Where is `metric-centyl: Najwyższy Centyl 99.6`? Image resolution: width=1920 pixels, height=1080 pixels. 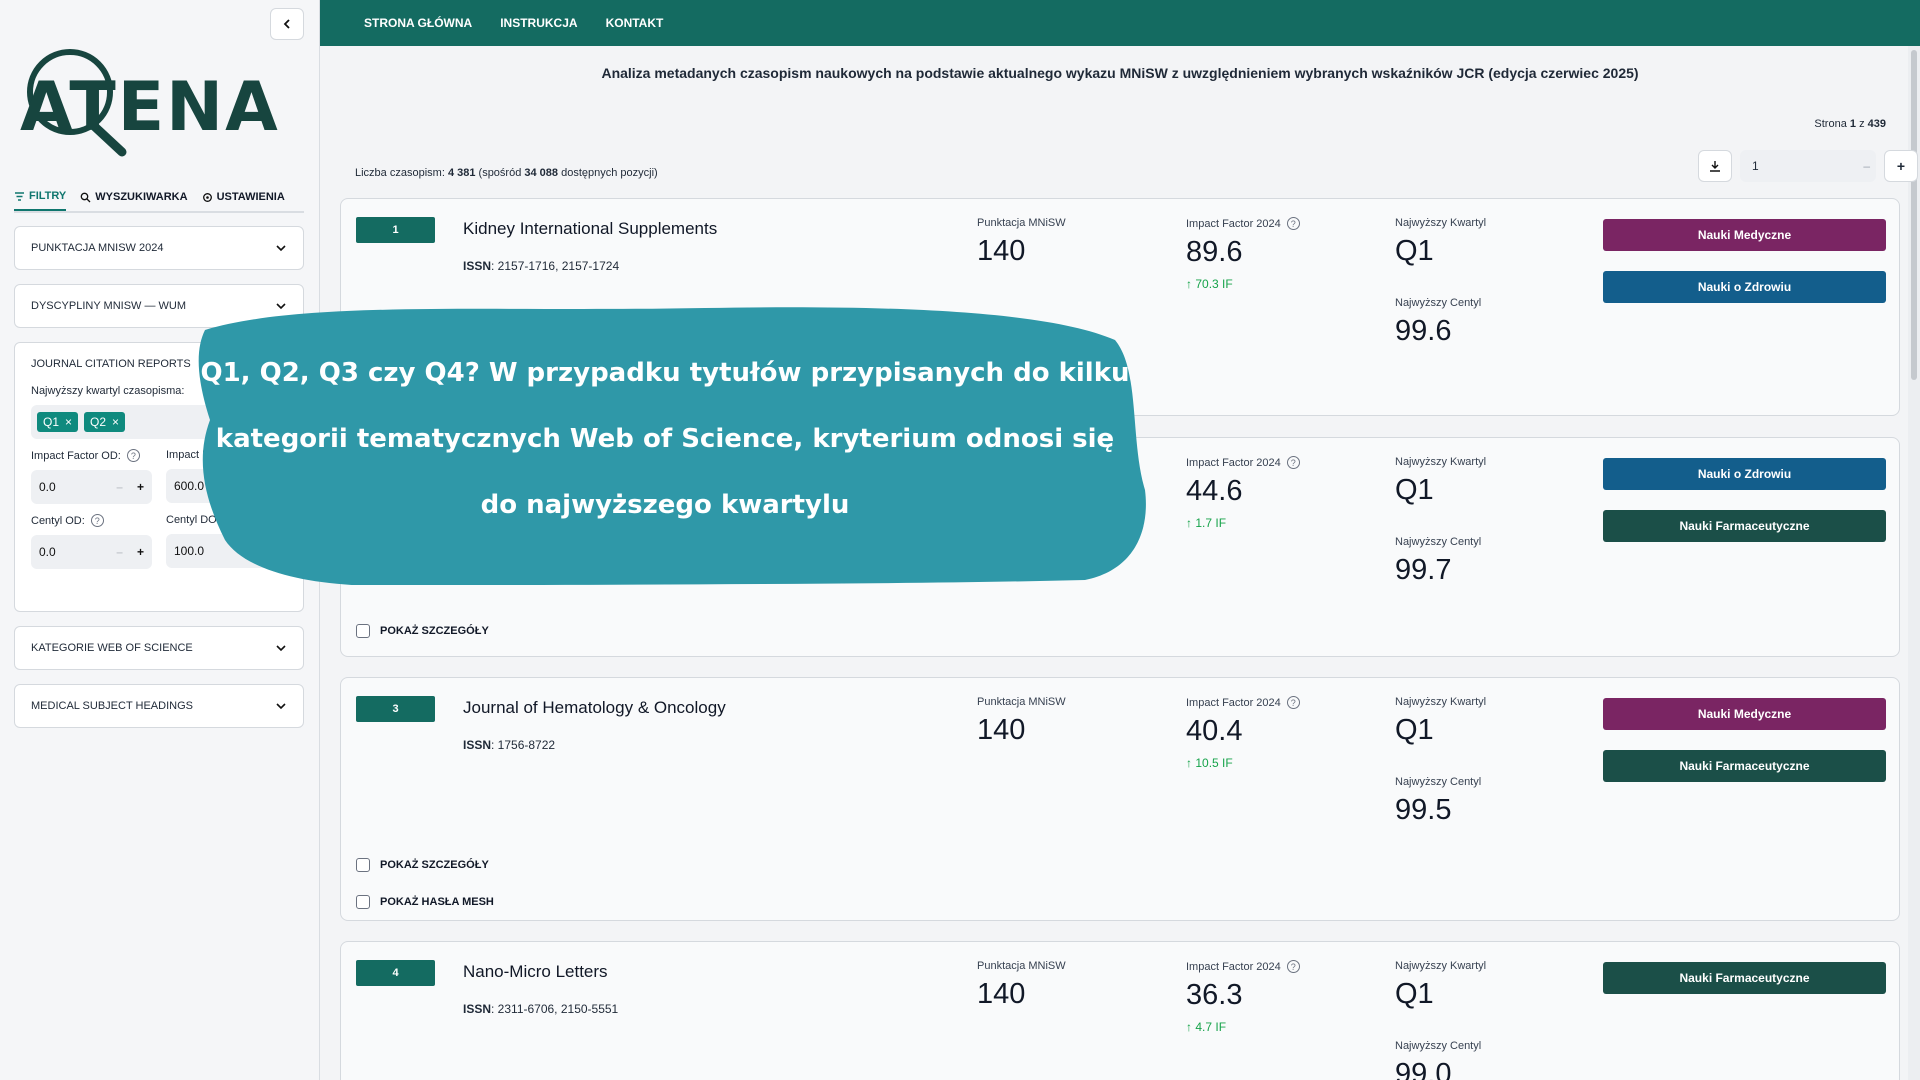
metric-centyl: Najwyższy Centyl 99.6 is located at coordinates (1438, 322).